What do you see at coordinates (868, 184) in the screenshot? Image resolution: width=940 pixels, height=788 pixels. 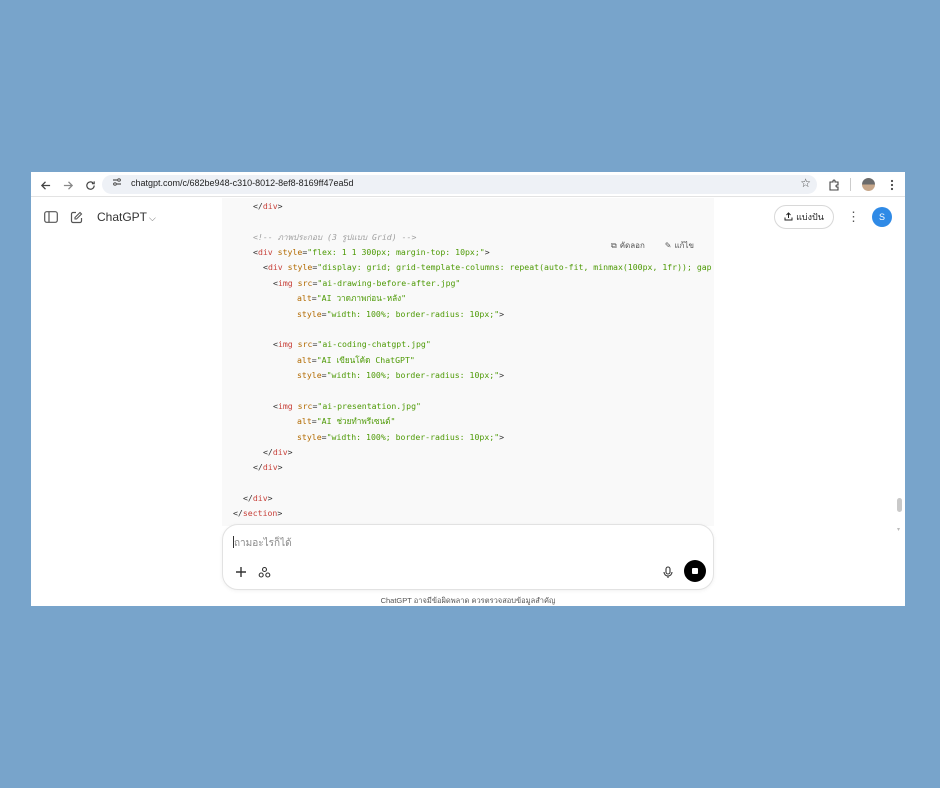 I see `profile-icon` at bounding box center [868, 184].